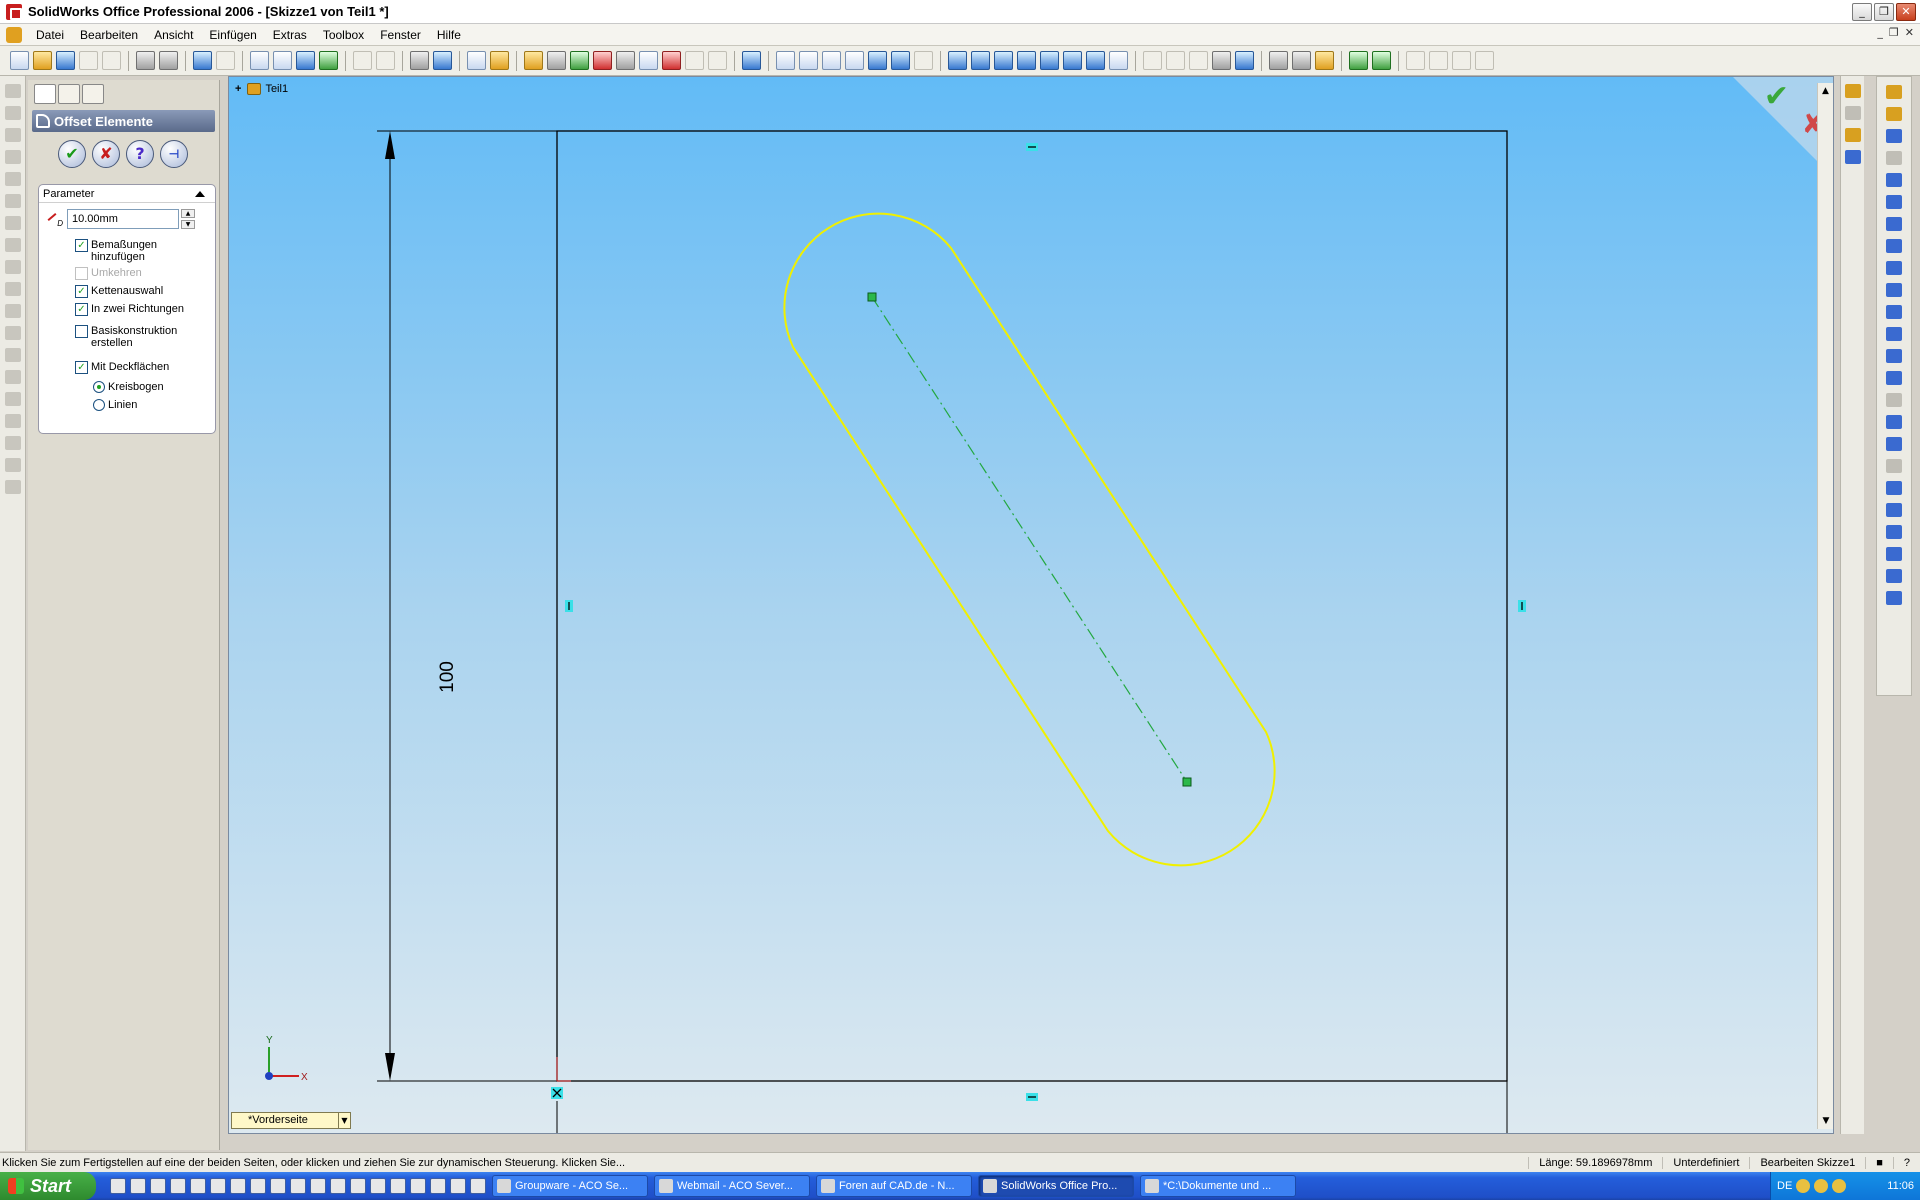 The height and width of the screenshot is (1200, 1920). Describe the element at coordinates (129, 309) in the screenshot. I see `bidirectional-option: ✓ In zwei Richtungen` at that location.